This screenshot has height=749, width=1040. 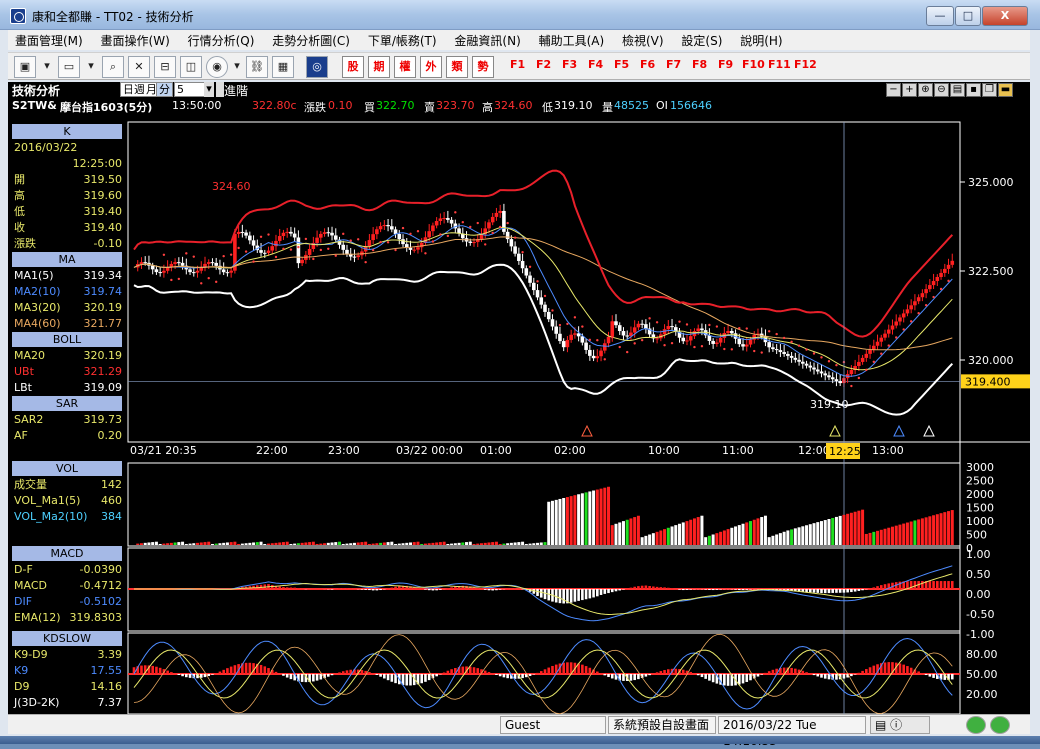 I want to click on price-tick-label: 325.000, so click(x=991, y=182).